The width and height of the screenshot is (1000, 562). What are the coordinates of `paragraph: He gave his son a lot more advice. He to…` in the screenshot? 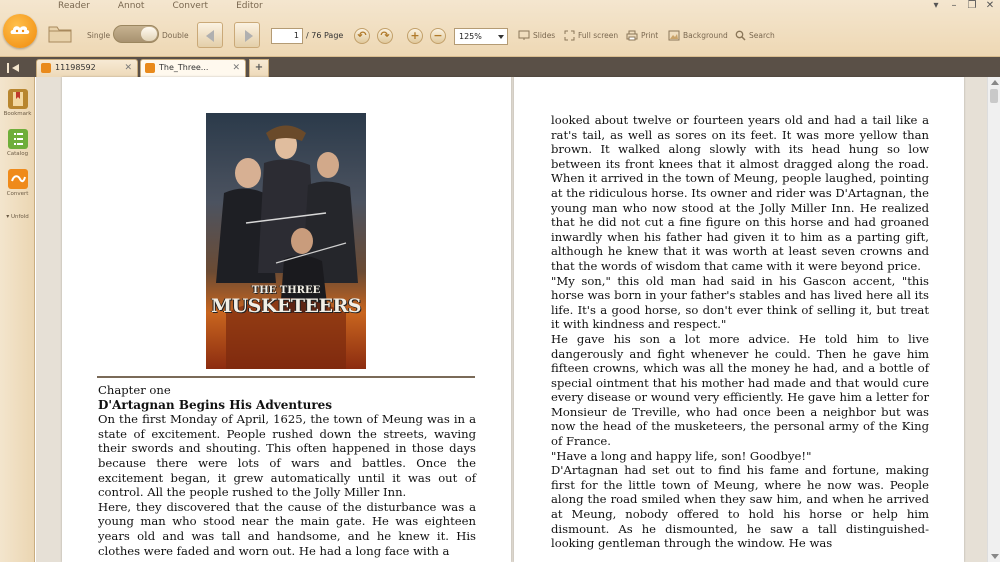 It's located at (740, 390).